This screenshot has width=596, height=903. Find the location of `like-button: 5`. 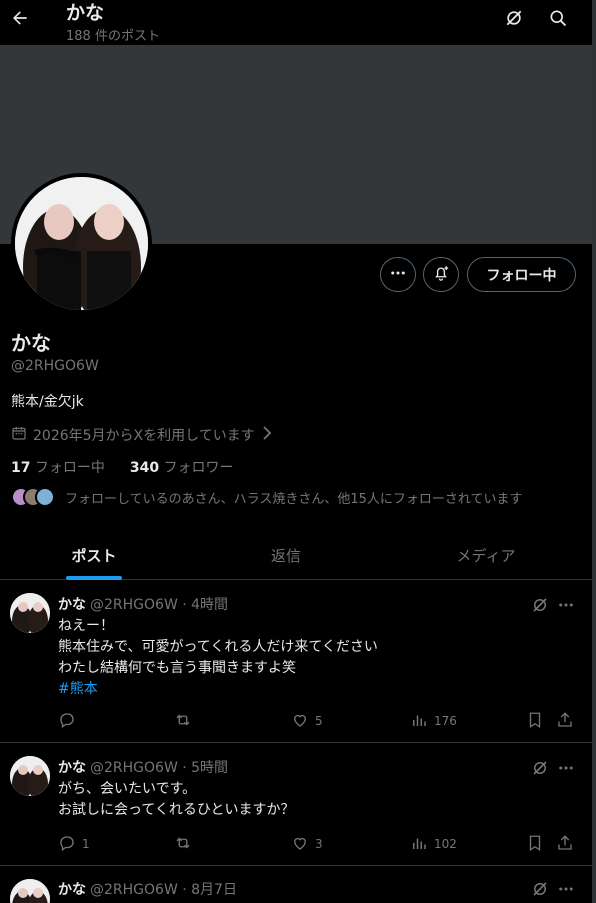

like-button: 5 is located at coordinates (307, 721).